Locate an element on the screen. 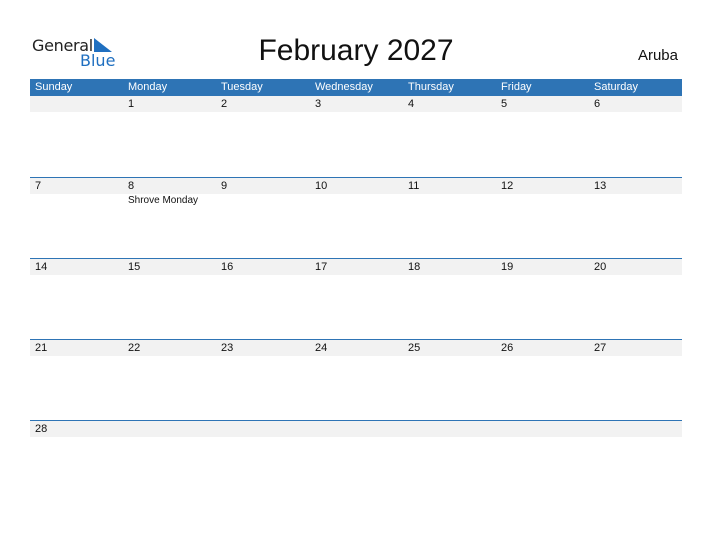  day-number: 26 is located at coordinates (507, 348).